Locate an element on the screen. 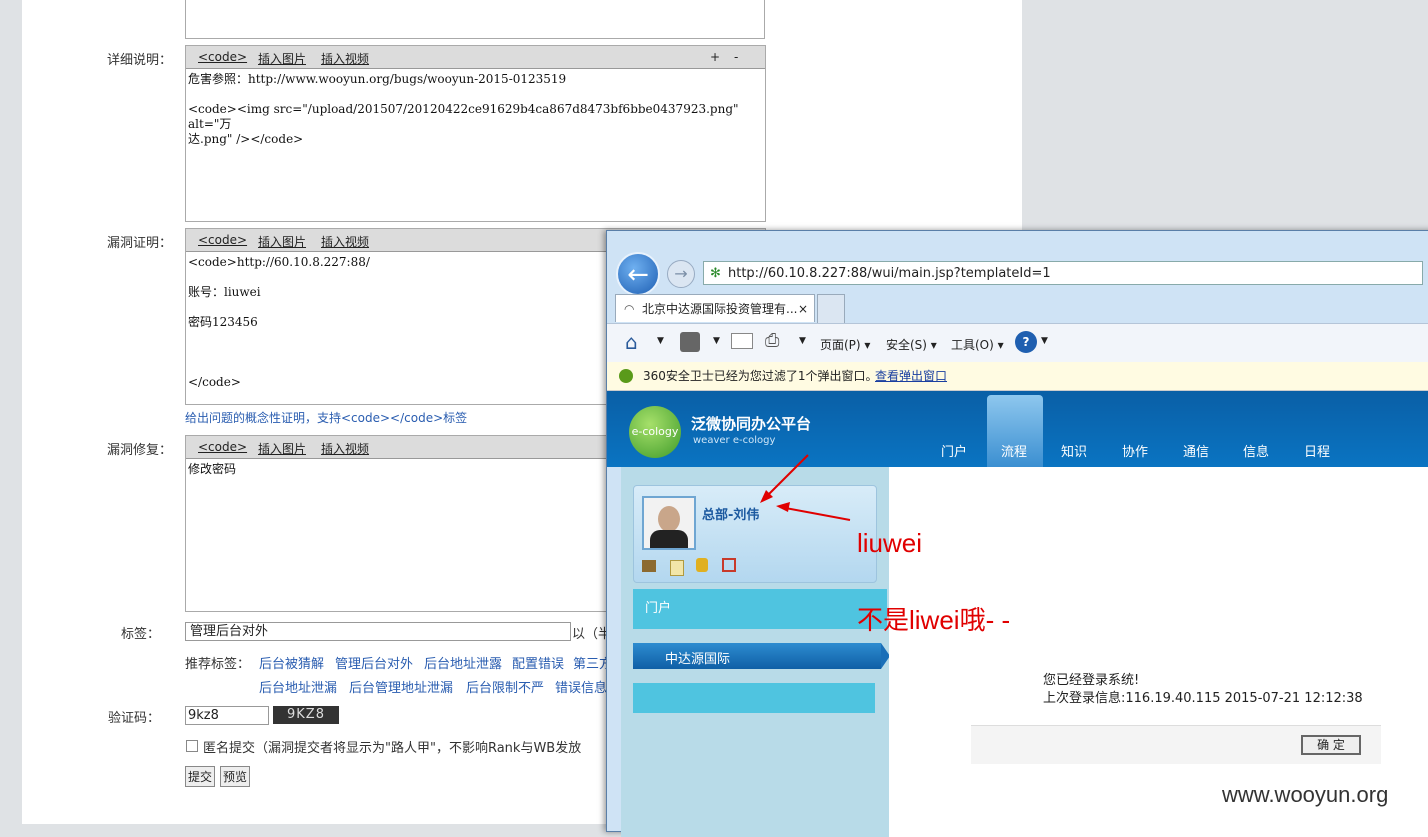  left-sidebar: 总部-刘伟 门户 中达源国际 is located at coordinates (755, 652).